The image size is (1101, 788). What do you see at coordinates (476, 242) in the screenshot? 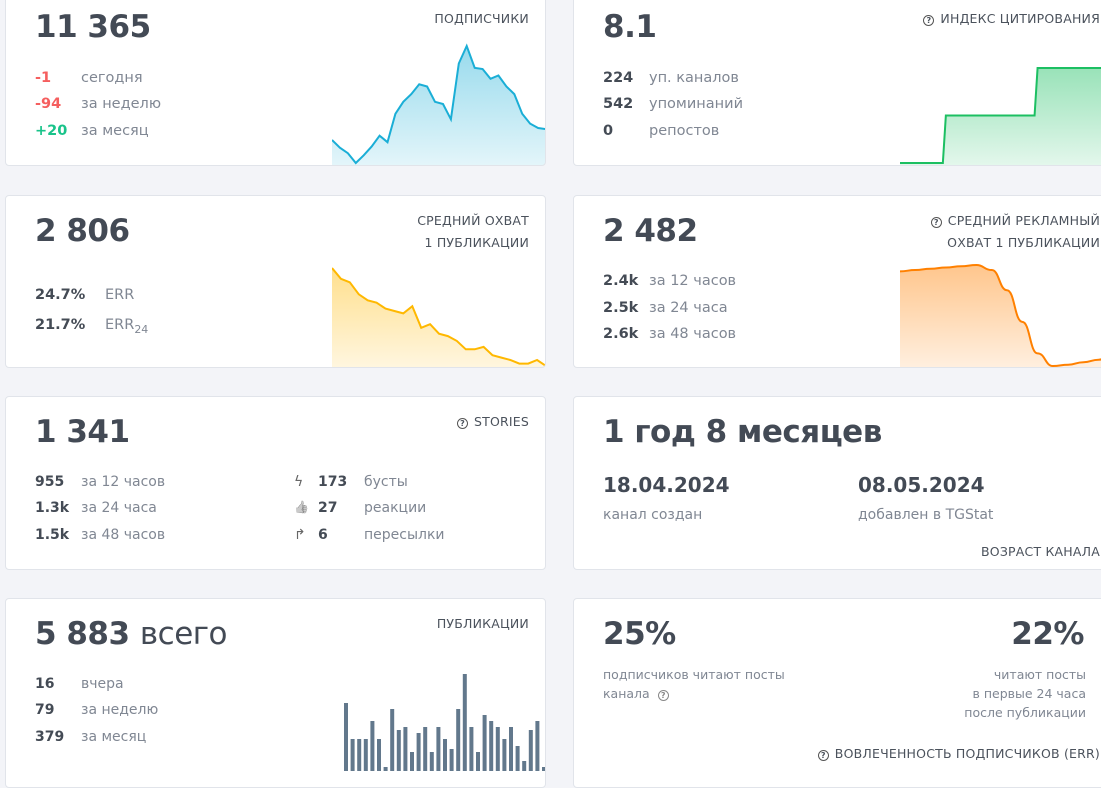
I see `avg-reach-label-2: 1 ПУБЛИКАЦИИ` at bounding box center [476, 242].